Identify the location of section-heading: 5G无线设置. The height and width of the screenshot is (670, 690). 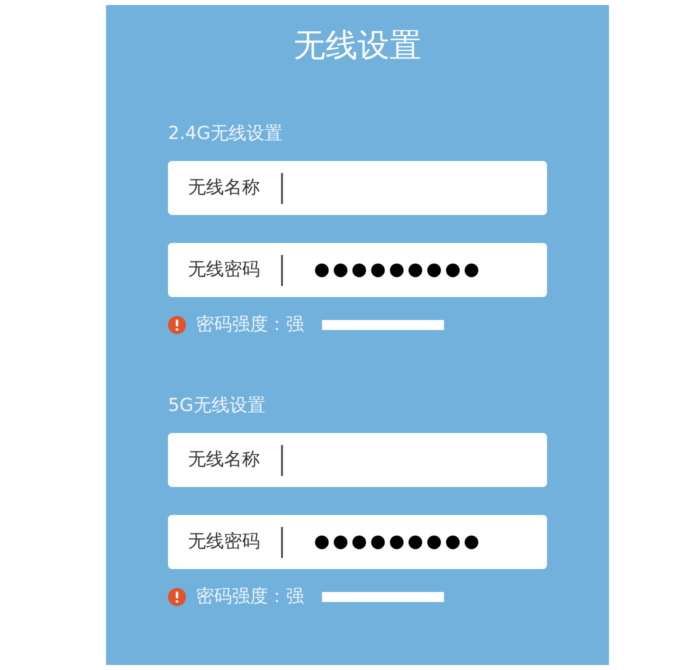
(217, 406).